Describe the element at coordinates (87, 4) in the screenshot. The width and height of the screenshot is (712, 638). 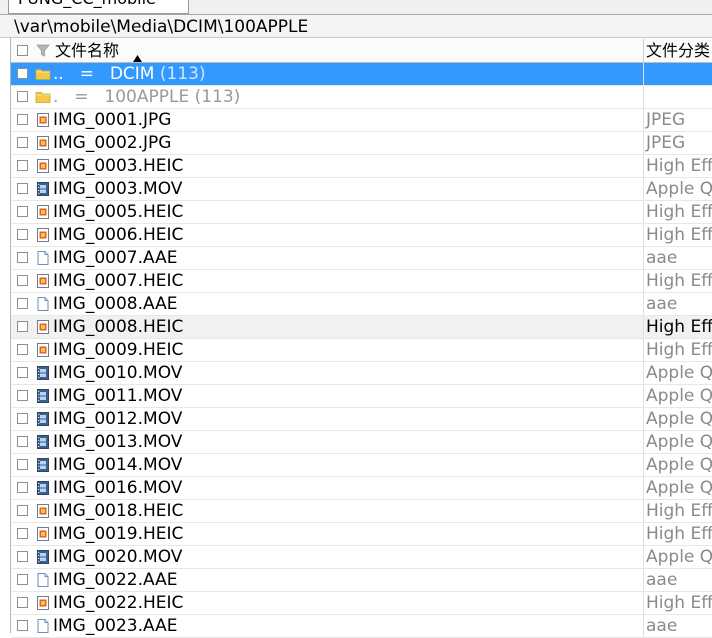
I see `tab-label: FUNG_CC_mobile` at that location.